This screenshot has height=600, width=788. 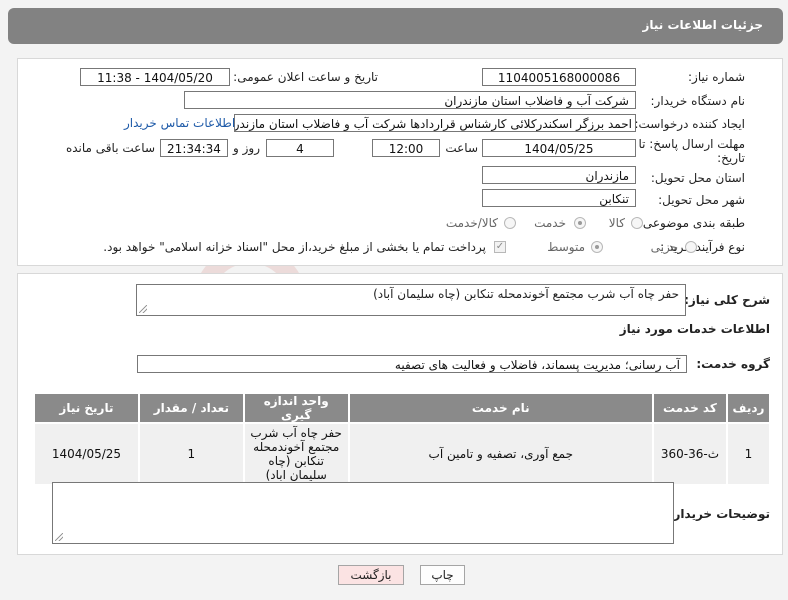 What do you see at coordinates (410, 100) in the screenshot?
I see `buyer-org-field: شرکت آب و فاضلاب استان مازندران` at bounding box center [410, 100].